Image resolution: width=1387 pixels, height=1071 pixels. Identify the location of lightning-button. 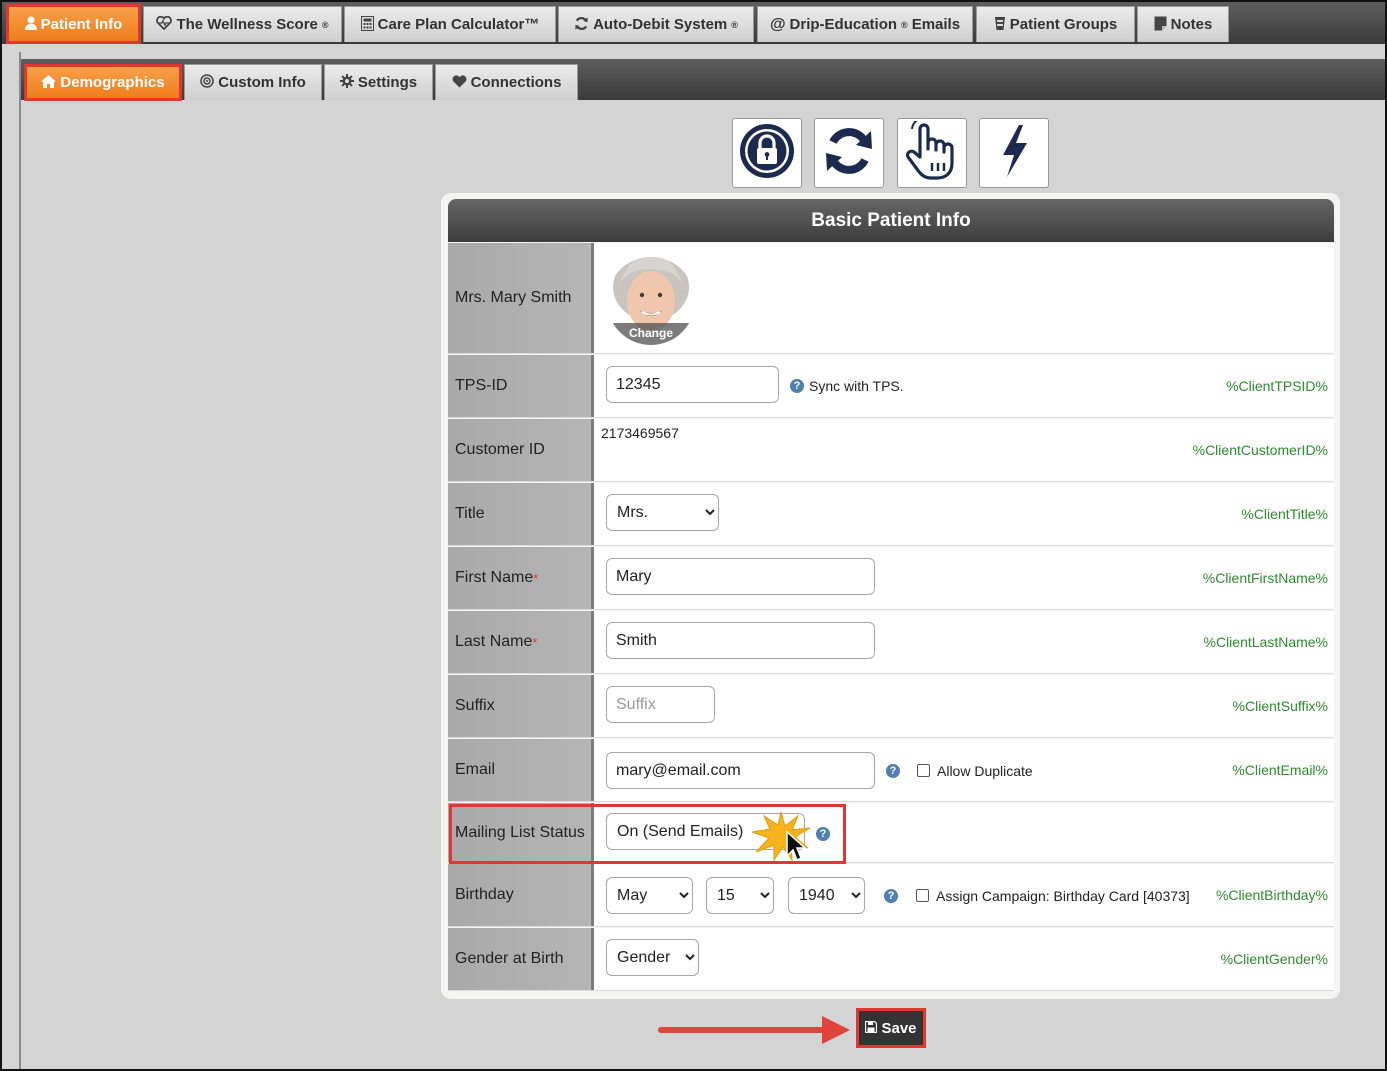
(1014, 153).